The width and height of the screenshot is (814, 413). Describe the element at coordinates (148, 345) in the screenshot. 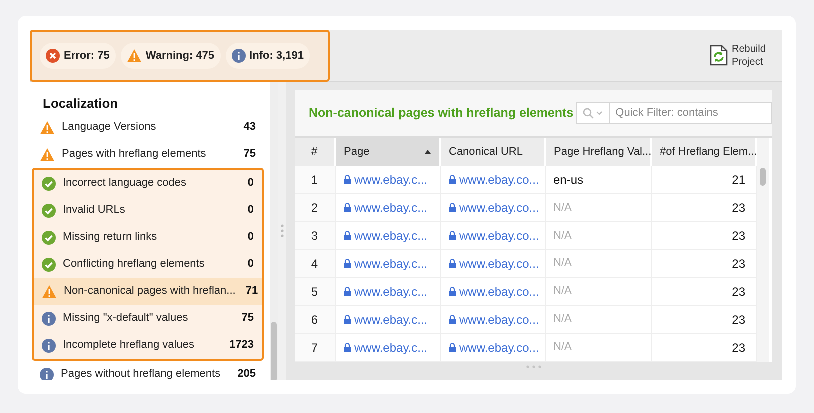

I see `sidebar-item: Incomplete hreflang values 1723` at that location.